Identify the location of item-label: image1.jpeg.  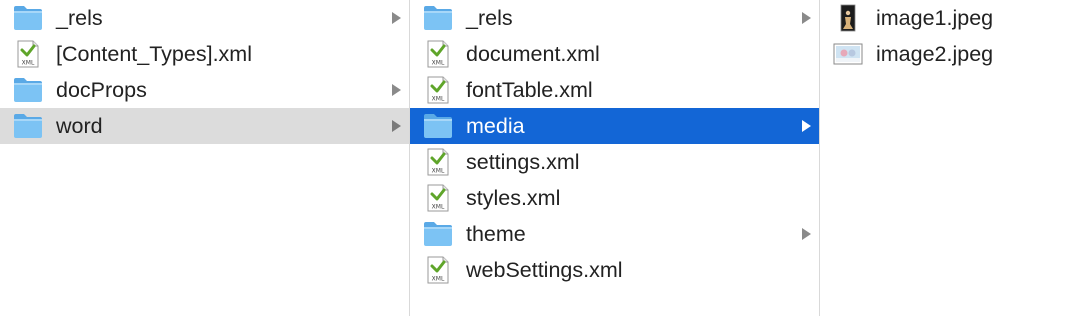
(935, 18).